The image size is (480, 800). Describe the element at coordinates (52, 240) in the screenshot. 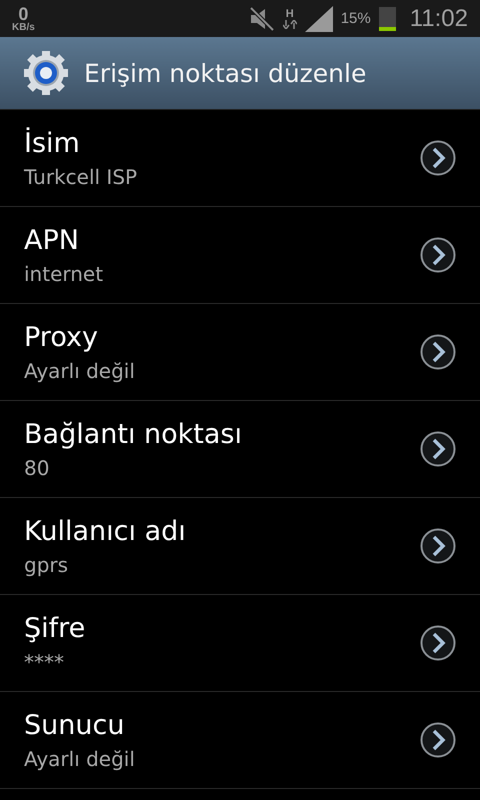

I see `setting-label: APN` at that location.